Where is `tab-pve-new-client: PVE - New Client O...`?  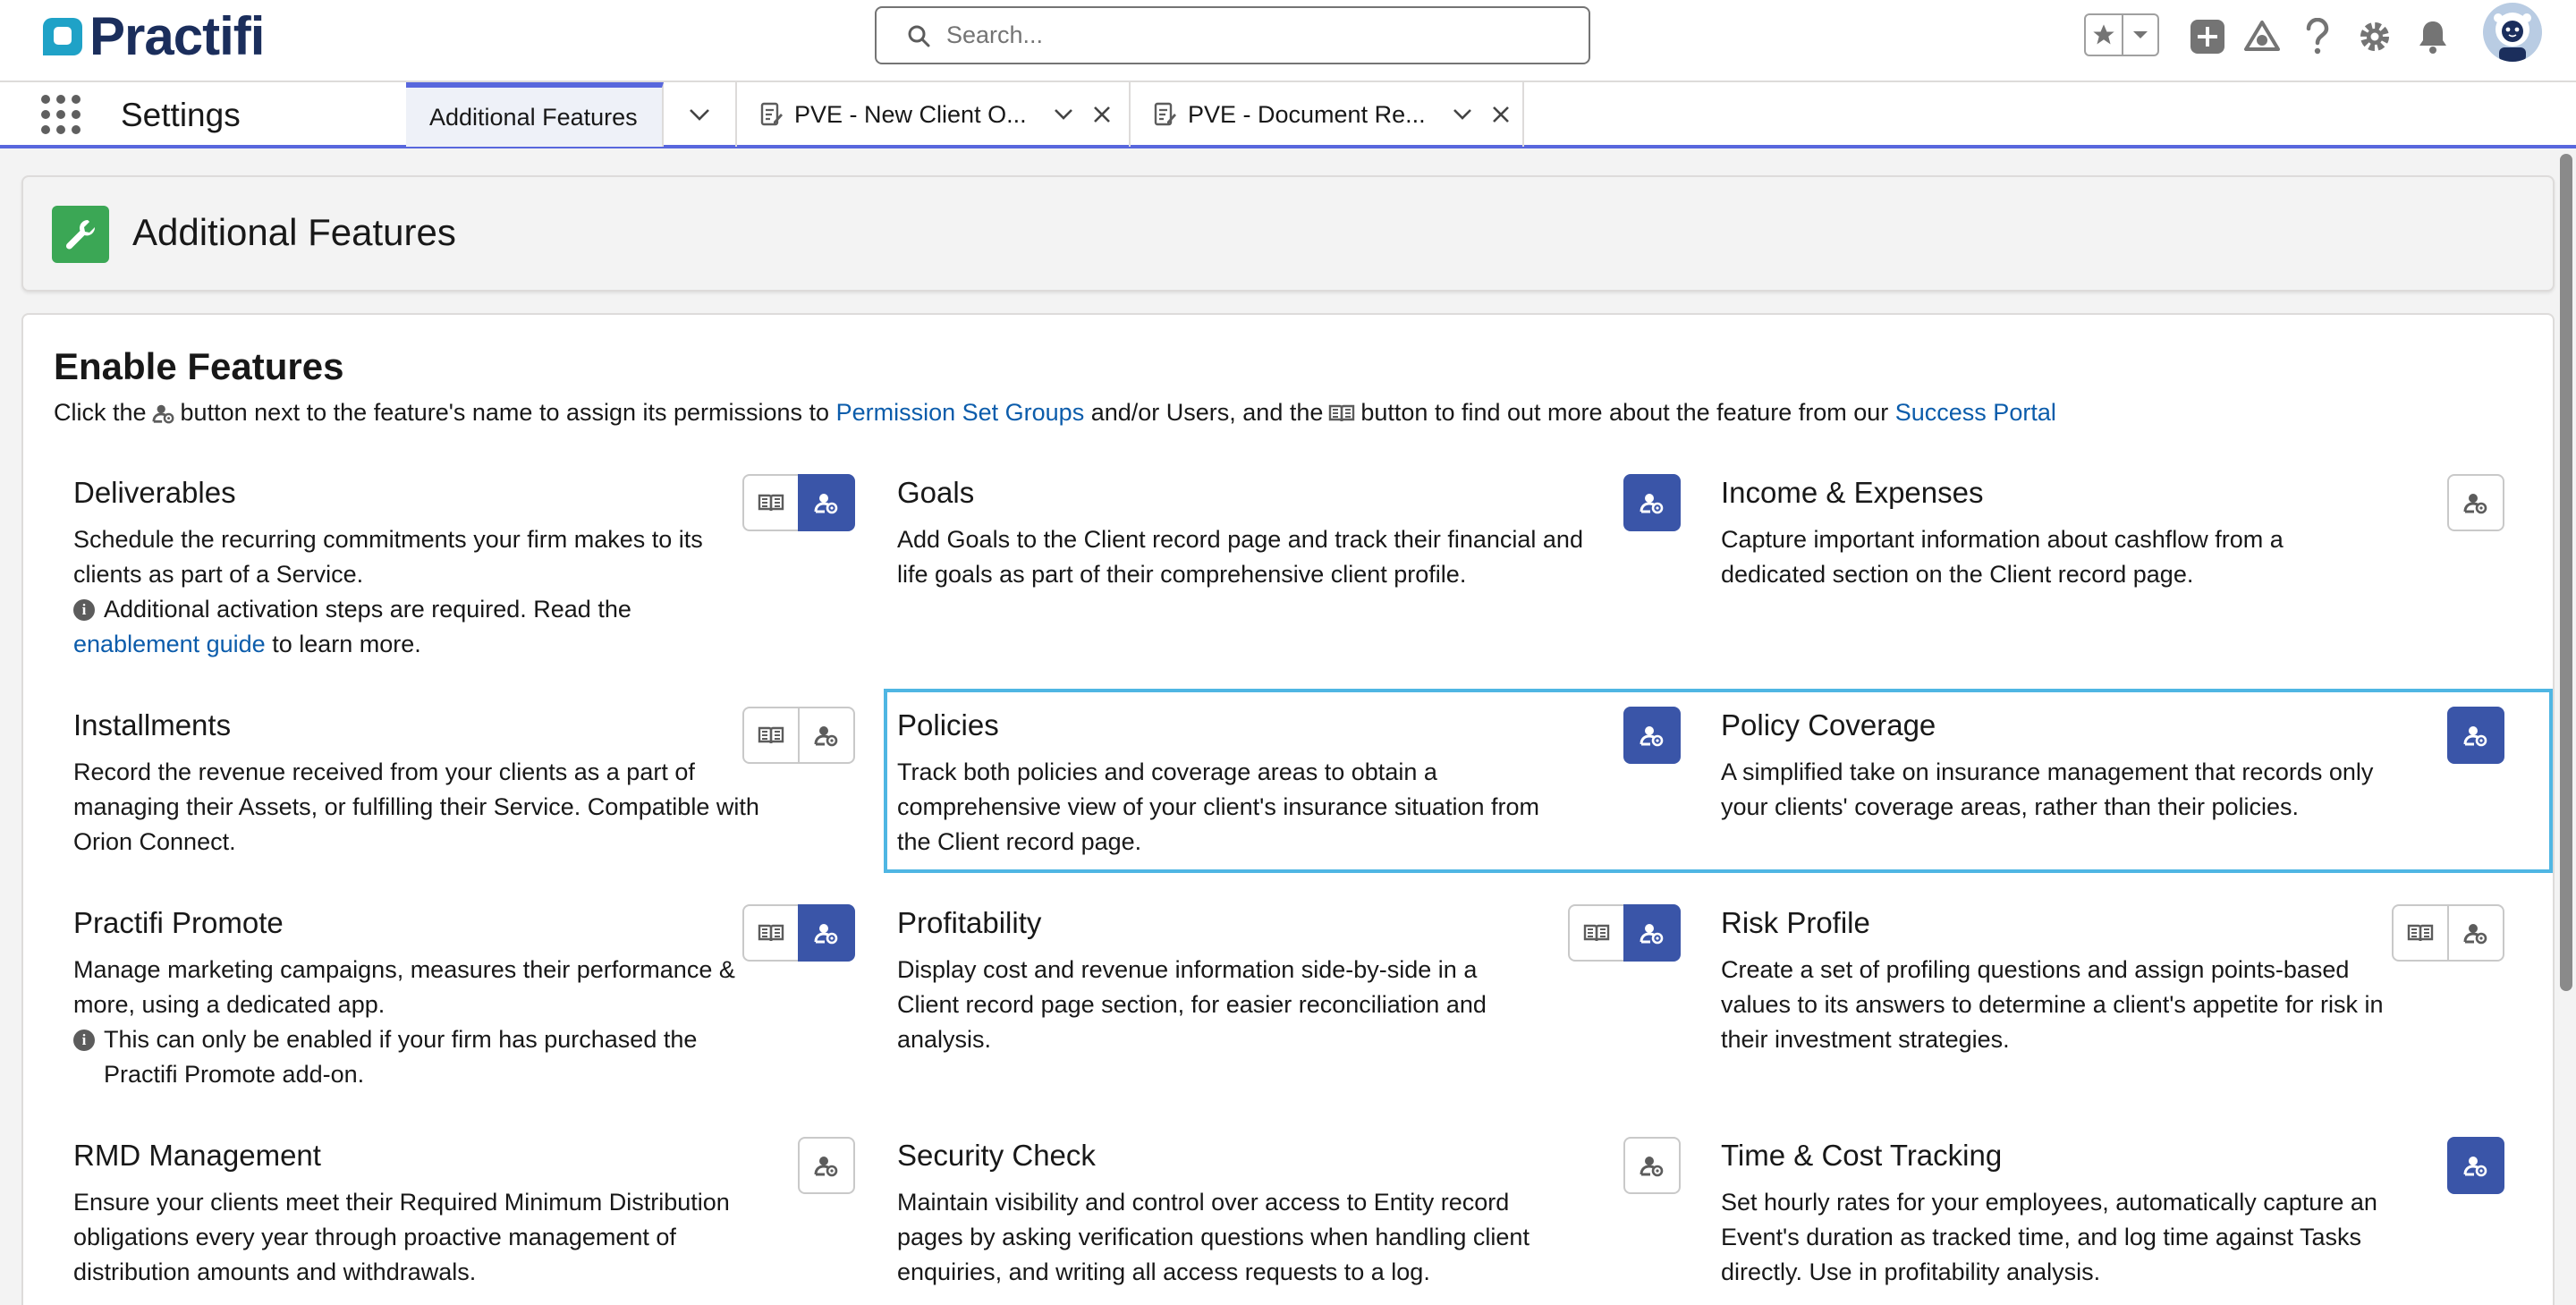 tab-pve-new-client: PVE - New Client O... is located at coordinates (934, 115).